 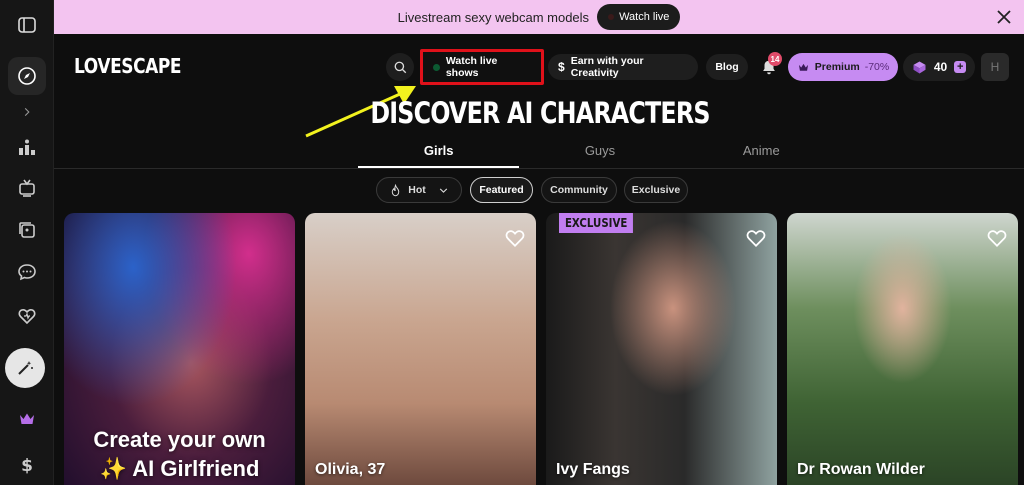 I want to click on add-gems-icon: +, so click(x=960, y=67).